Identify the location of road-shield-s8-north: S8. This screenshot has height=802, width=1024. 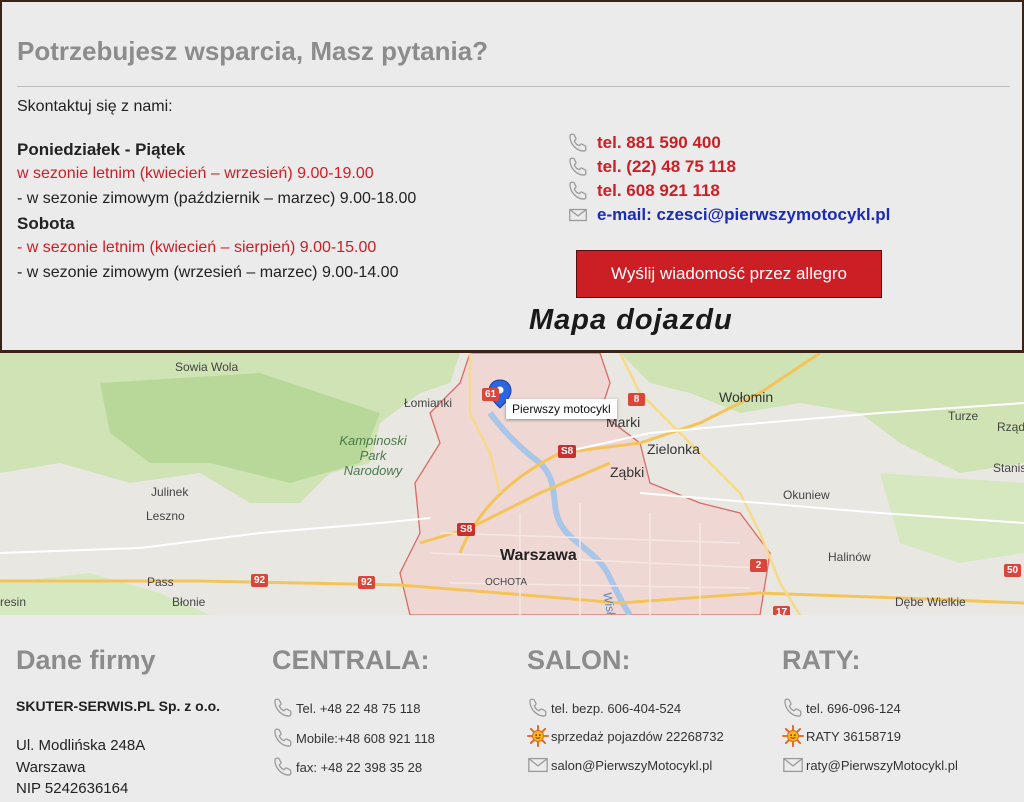
(567, 451).